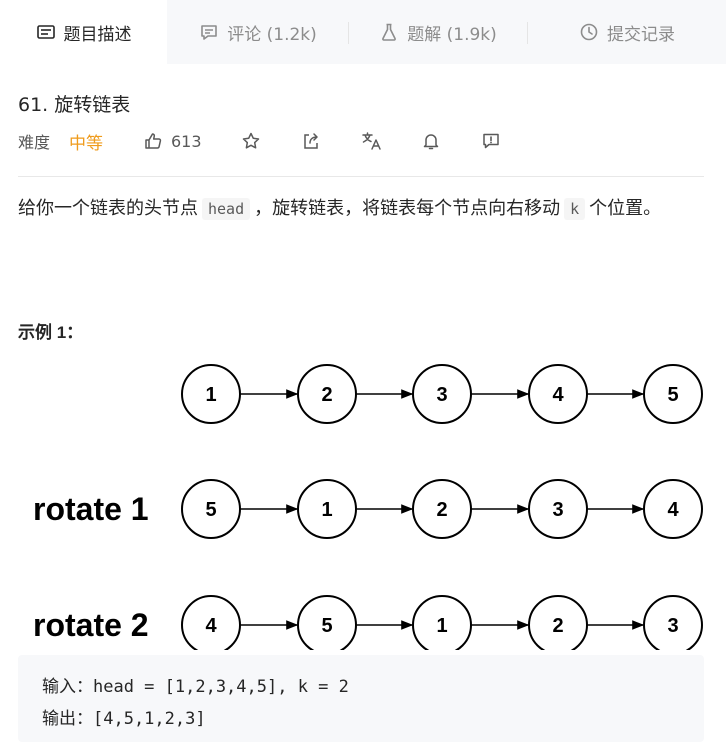 The image size is (726, 742). I want to click on translate-button, so click(372, 141).